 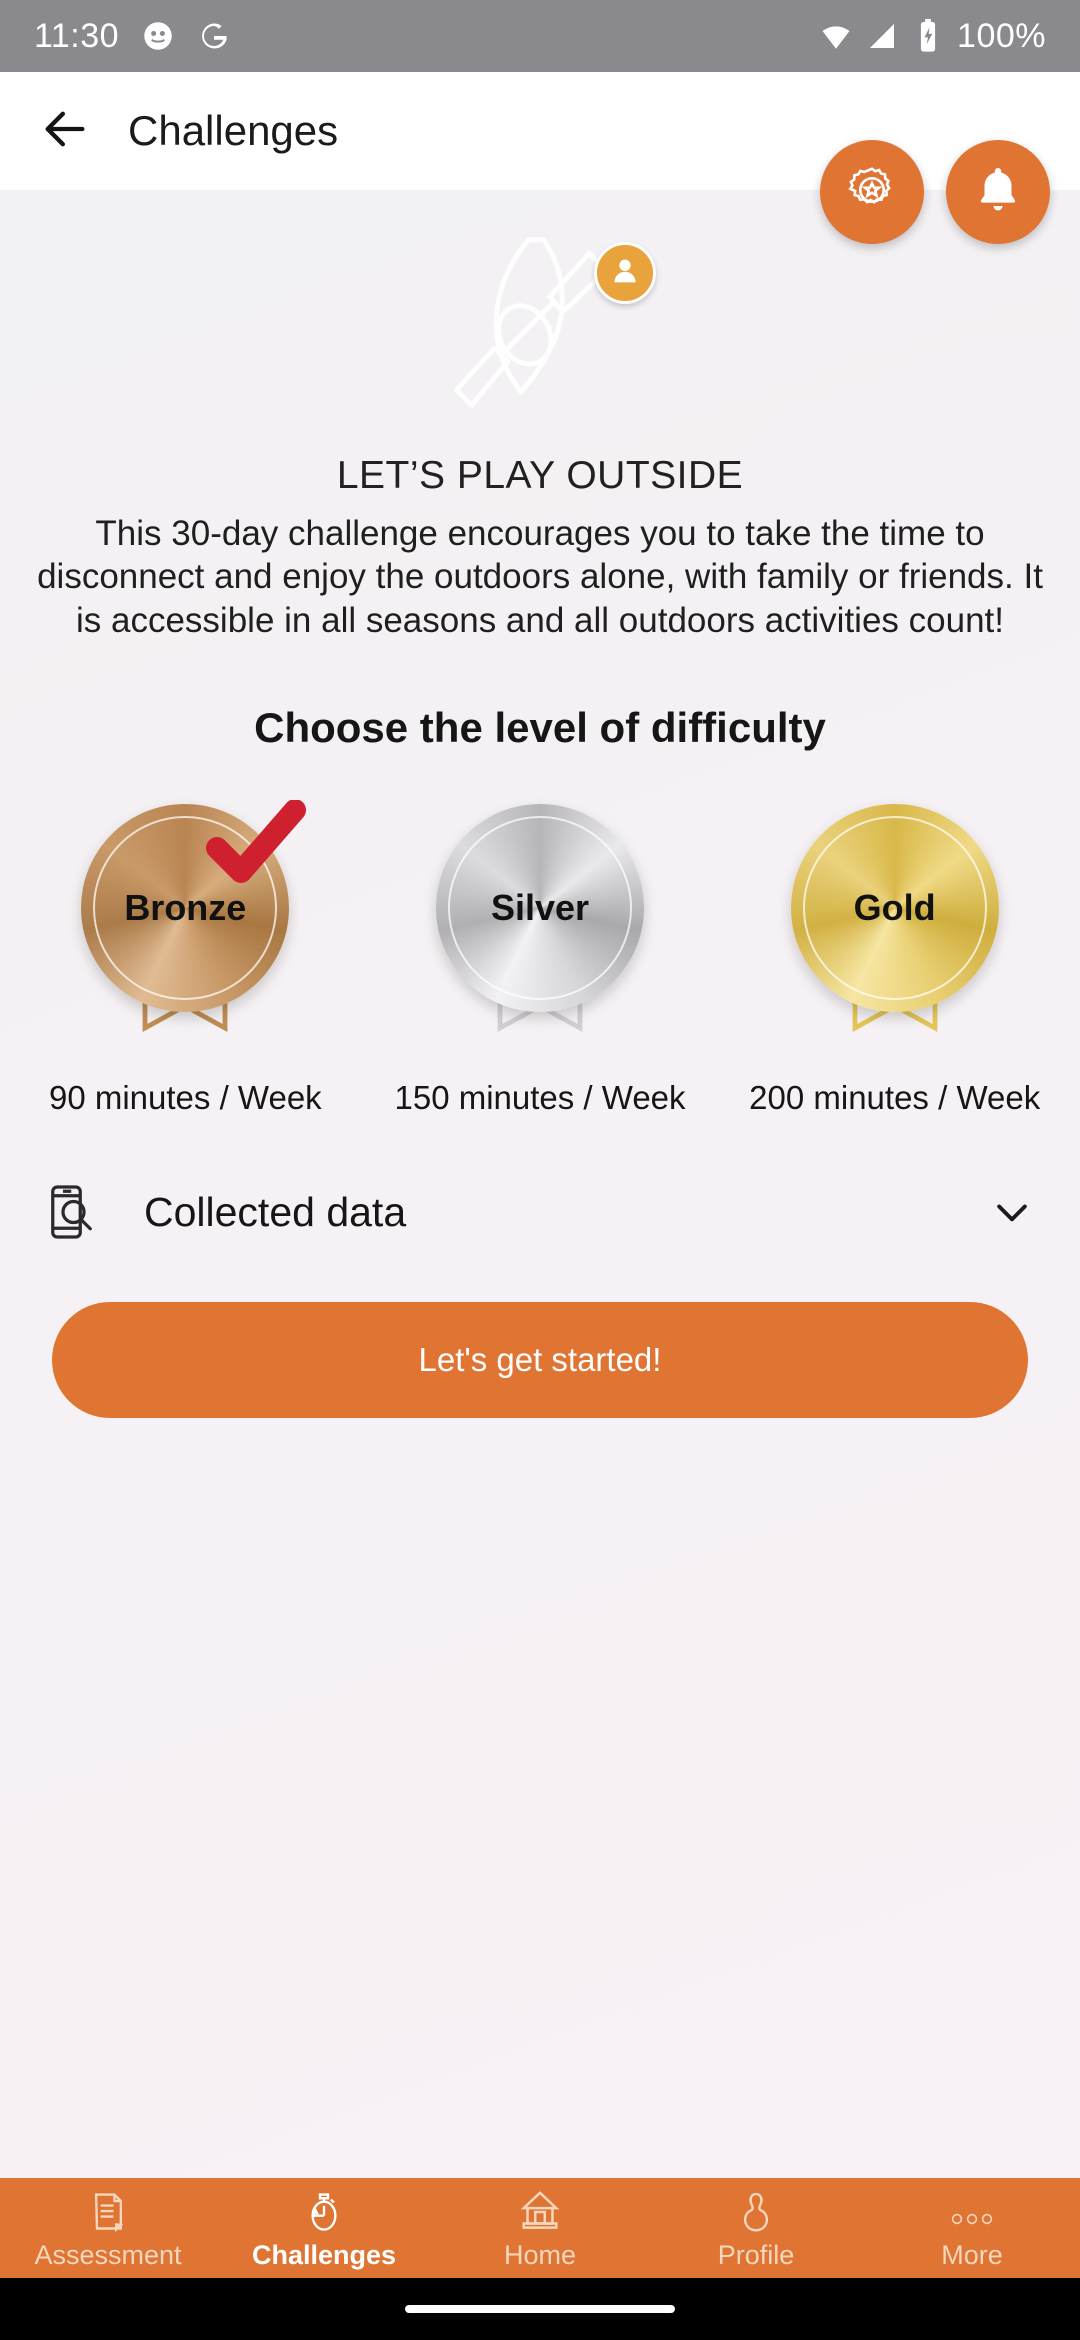 I want to click on difficulty-option-silver: Silver 150 minutes / Week, so click(x=540, y=961).